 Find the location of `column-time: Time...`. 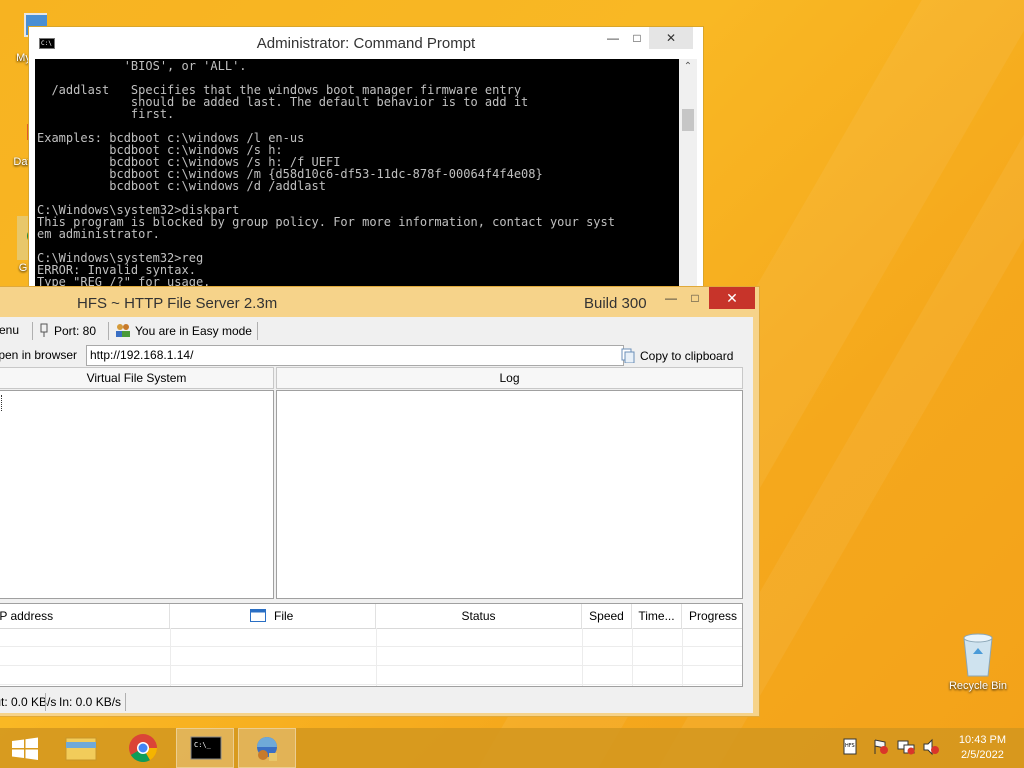

column-time: Time... is located at coordinates (657, 616).